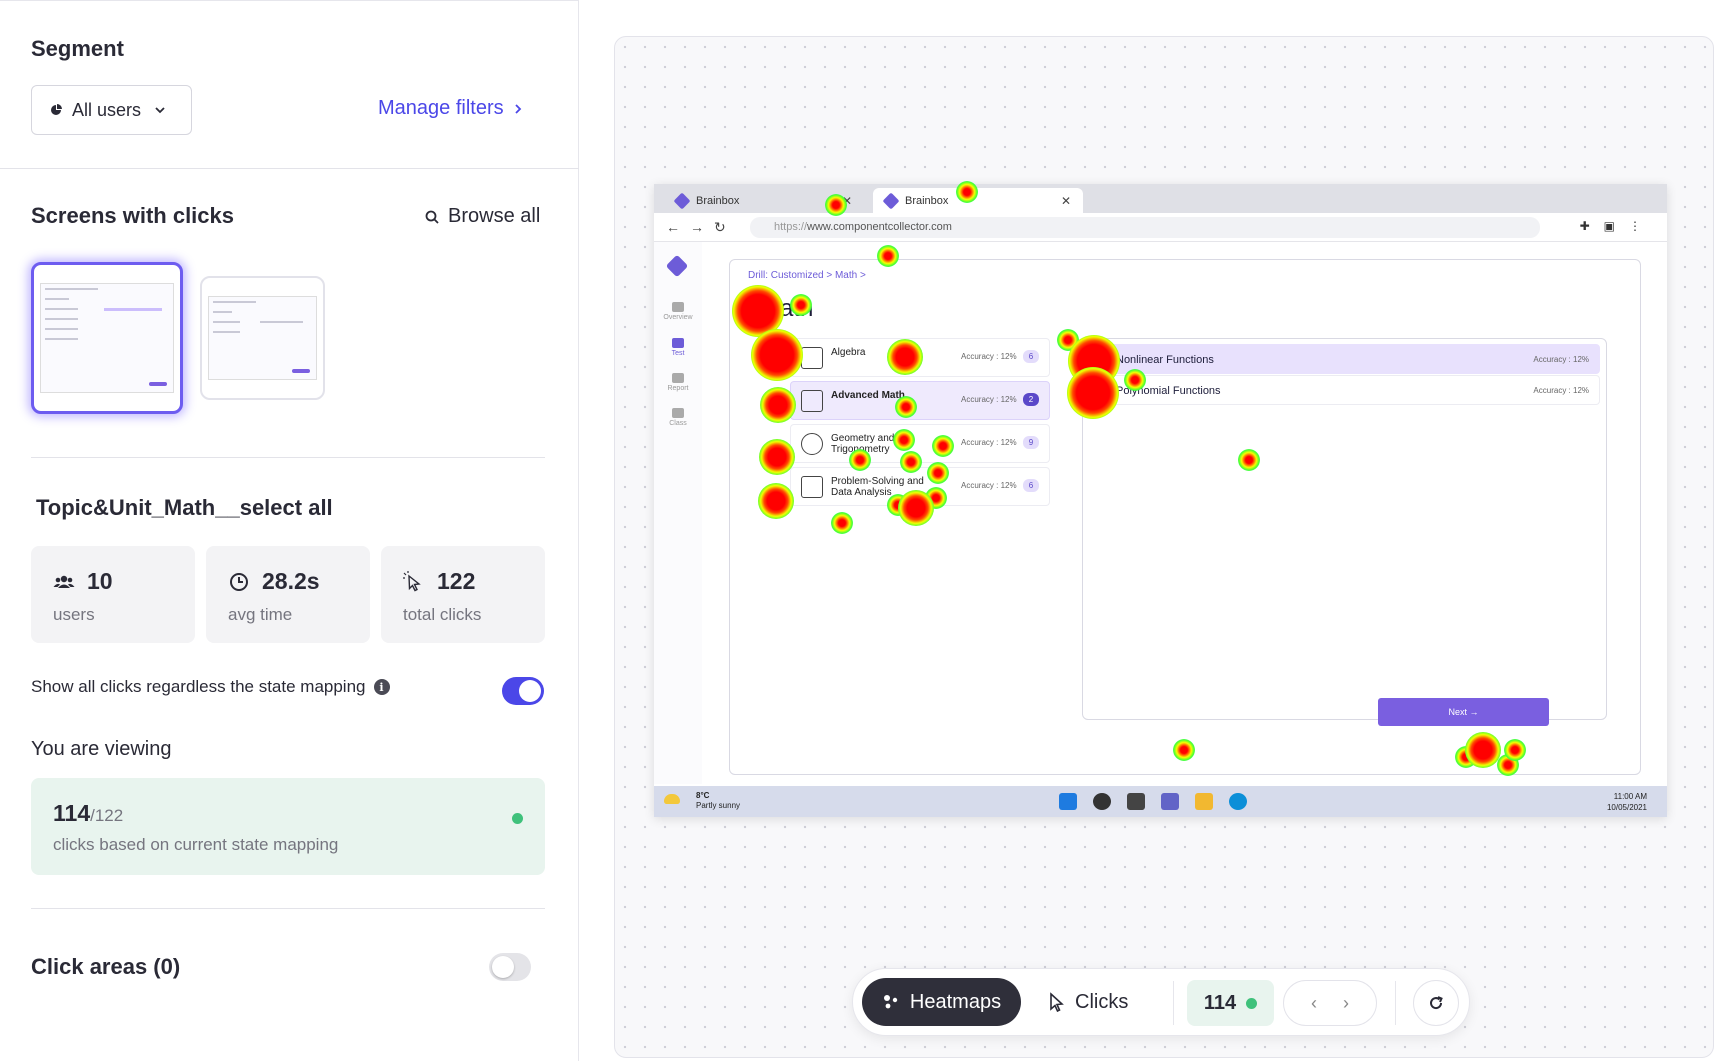  I want to click on stat-total-clicks: 122 total clicks, so click(463, 594).